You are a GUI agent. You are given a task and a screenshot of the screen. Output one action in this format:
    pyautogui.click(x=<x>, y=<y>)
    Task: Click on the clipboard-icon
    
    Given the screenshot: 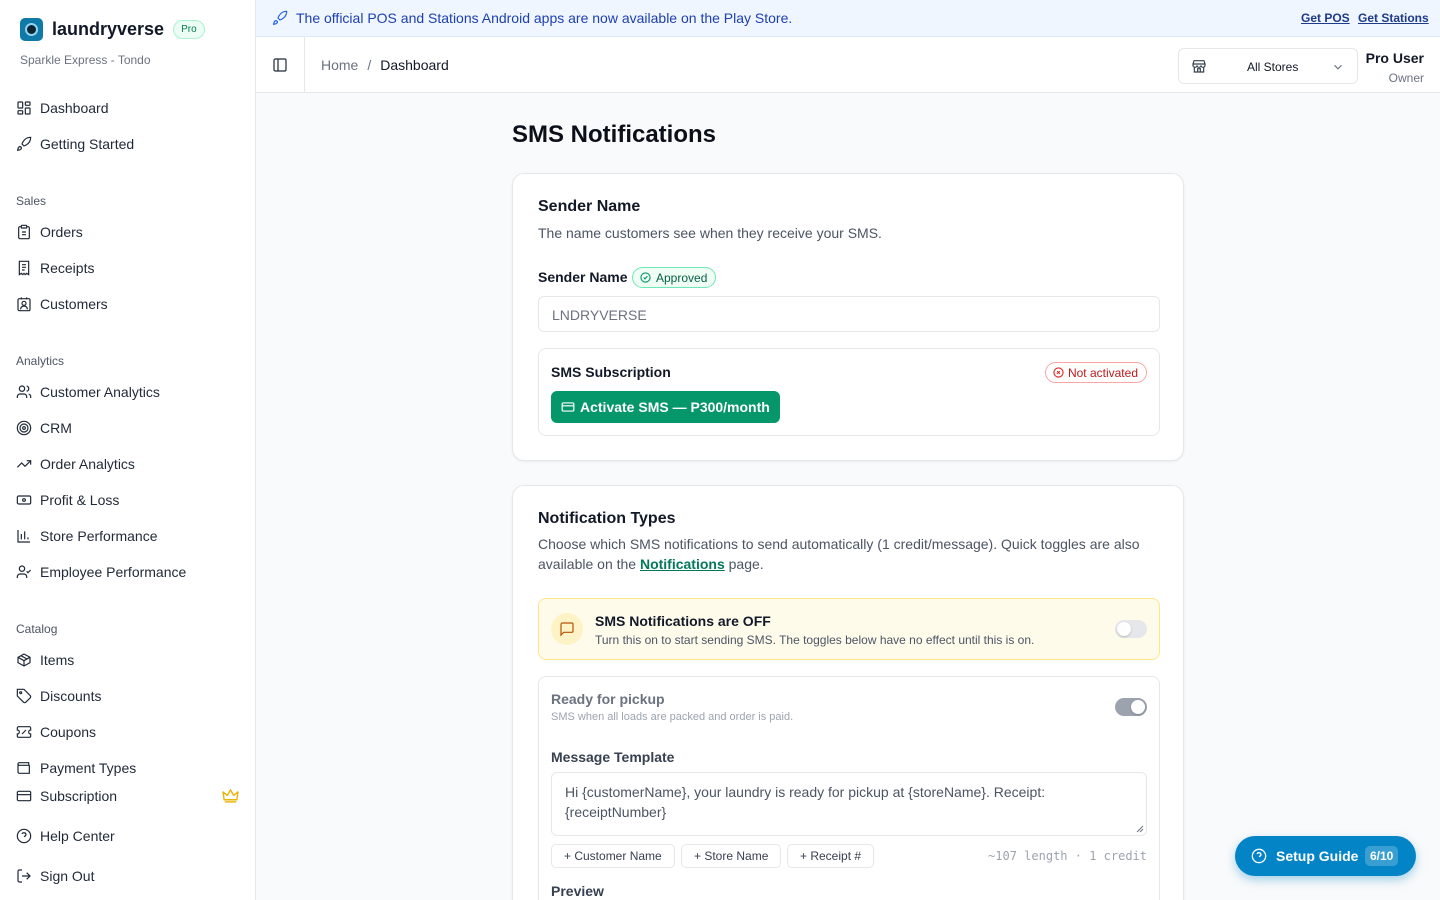 What is the action you would take?
    pyautogui.click(x=24, y=232)
    